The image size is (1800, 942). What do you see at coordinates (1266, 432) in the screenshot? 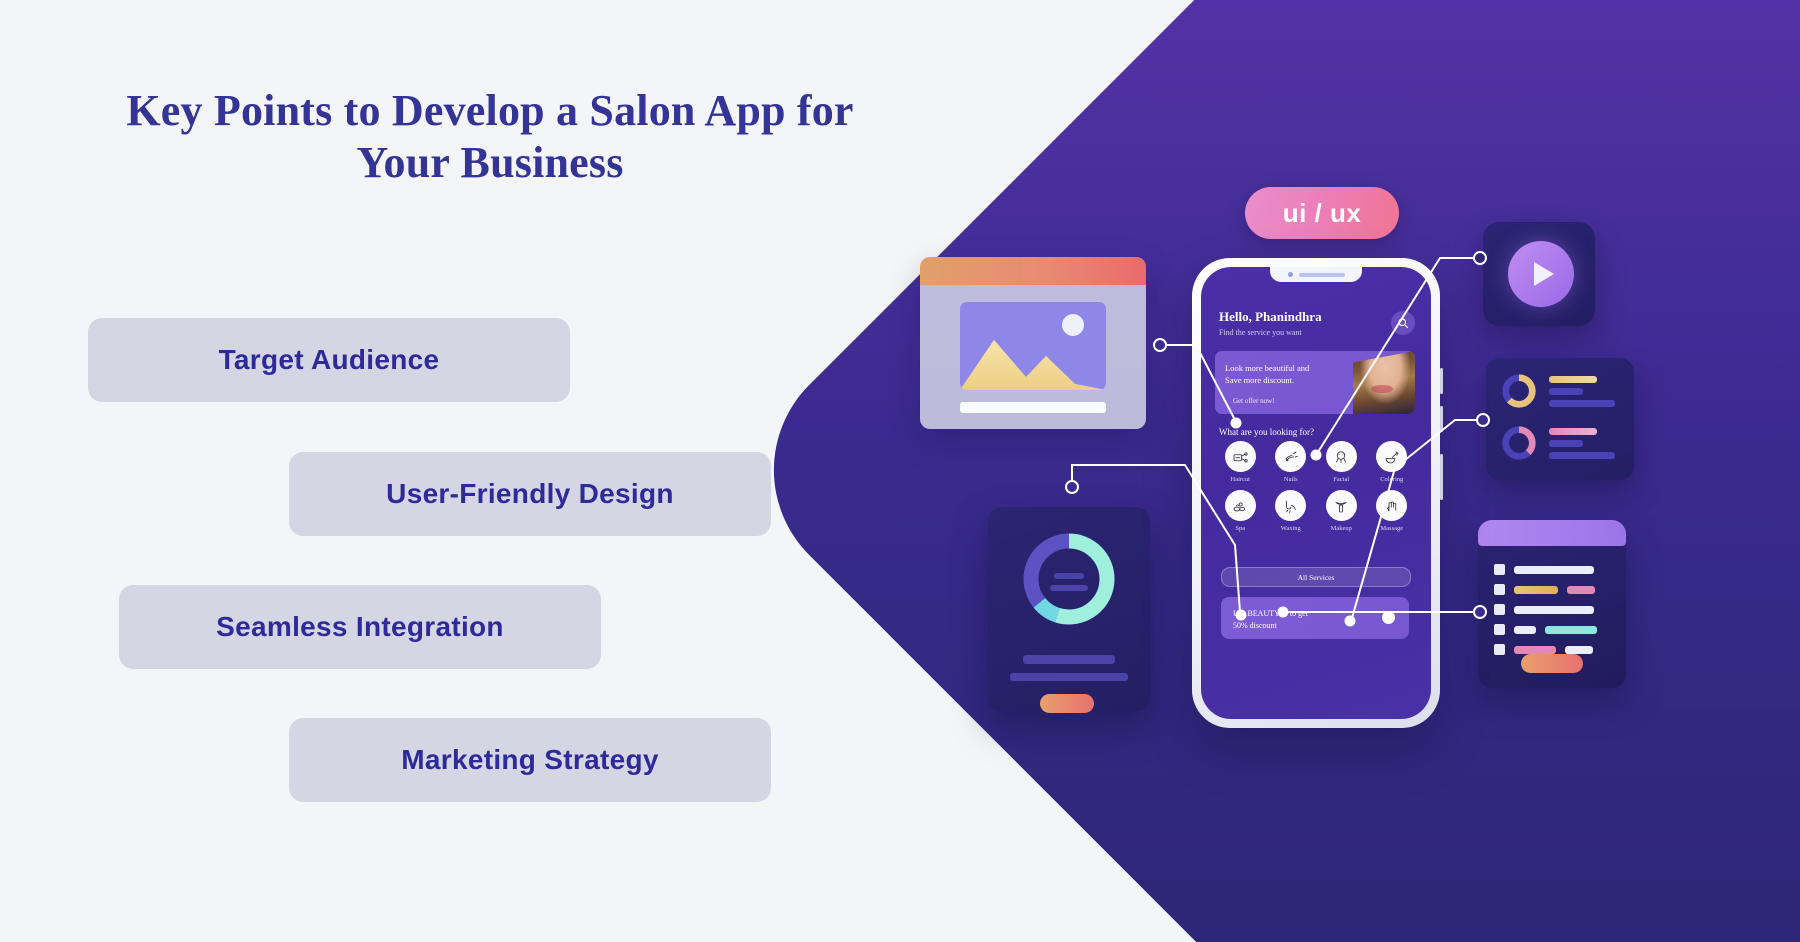
I see `services-question: What are you looking for?` at bounding box center [1266, 432].